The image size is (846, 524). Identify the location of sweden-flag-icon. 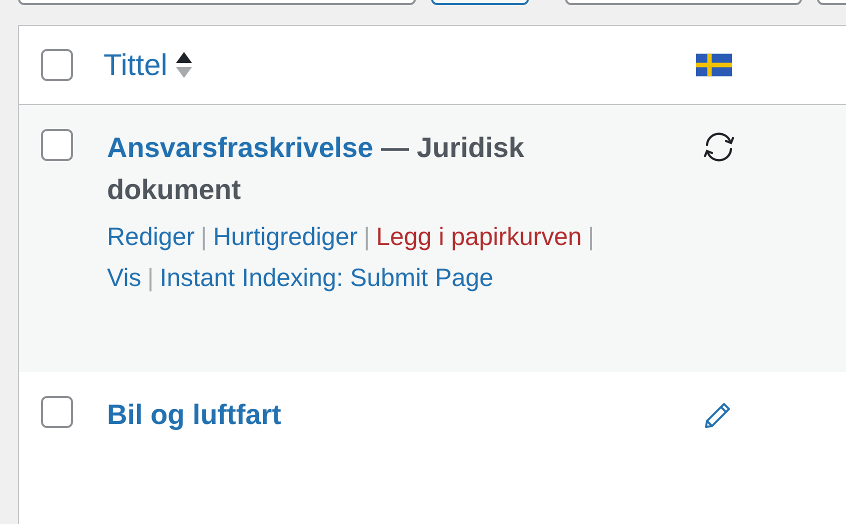
(714, 65).